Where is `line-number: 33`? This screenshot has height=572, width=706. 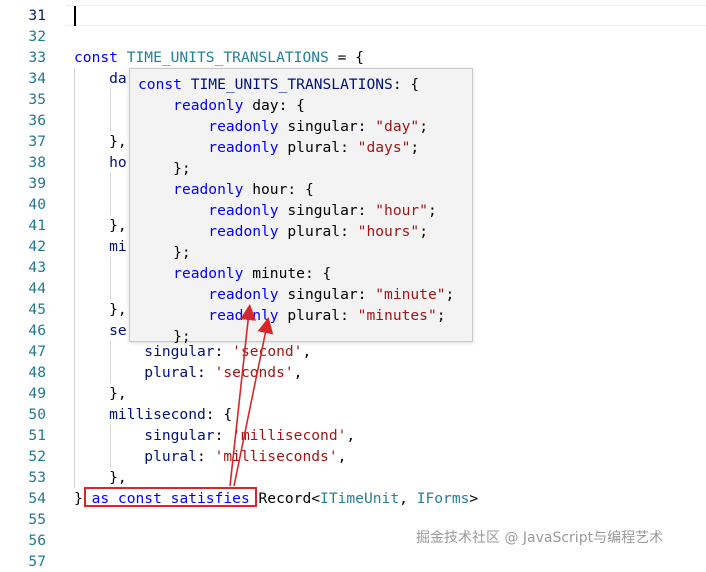 line-number: 33 is located at coordinates (37, 57).